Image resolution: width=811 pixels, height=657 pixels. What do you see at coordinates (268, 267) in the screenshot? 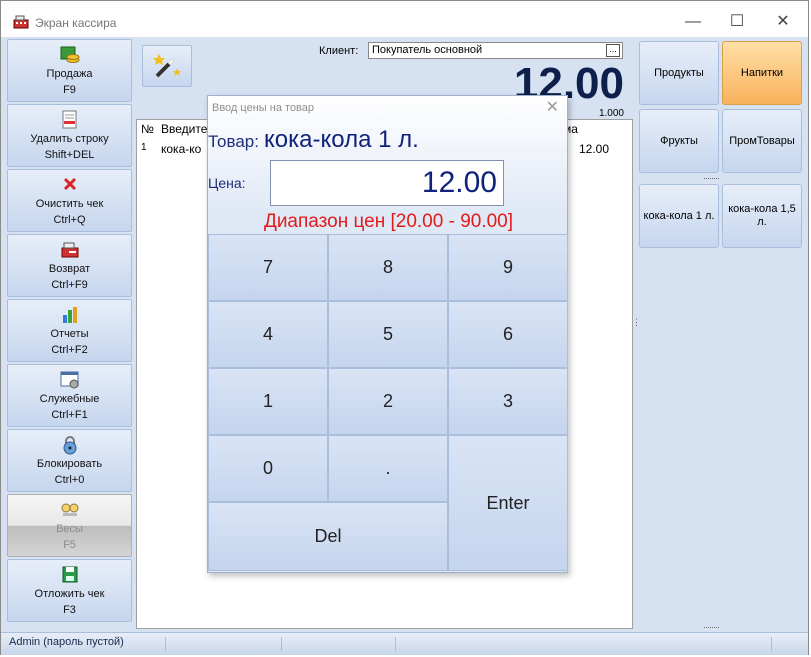
I see `key-7: 7` at bounding box center [268, 267].